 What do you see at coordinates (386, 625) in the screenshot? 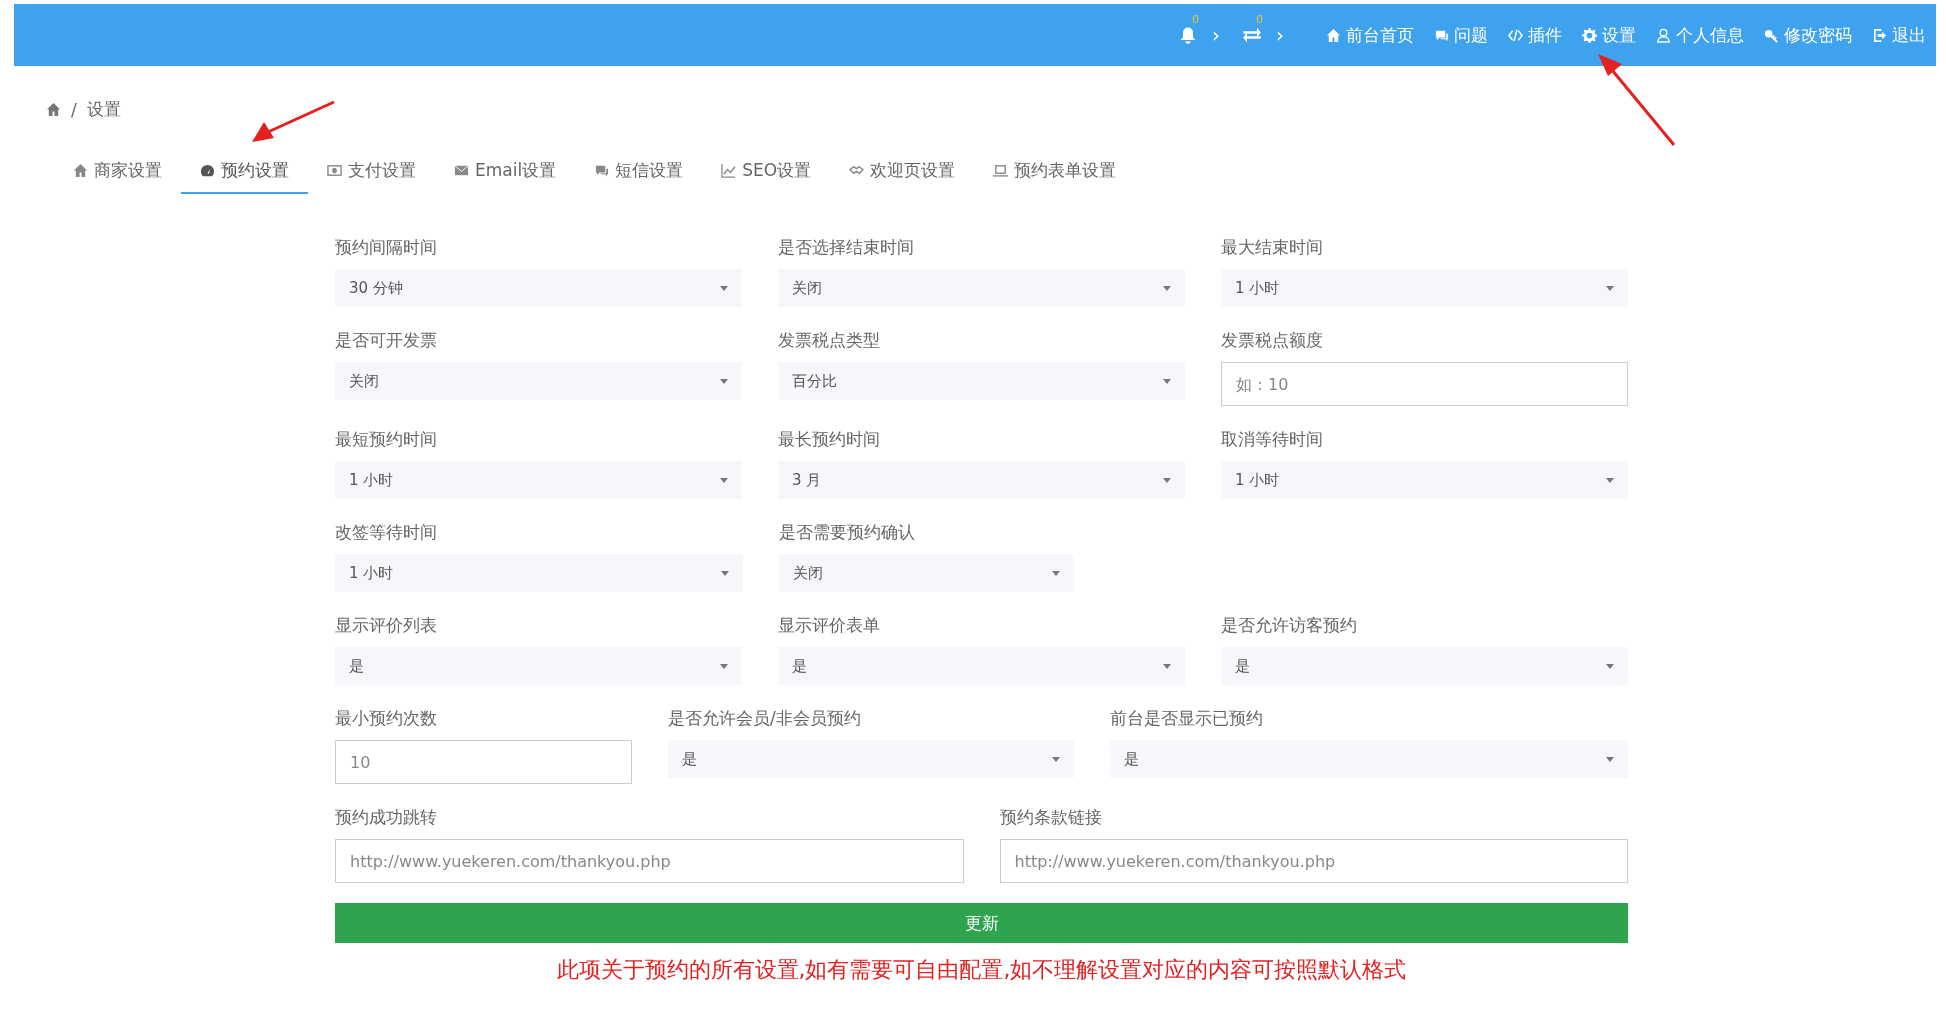
I see `field-label: 显示评价列表` at bounding box center [386, 625].